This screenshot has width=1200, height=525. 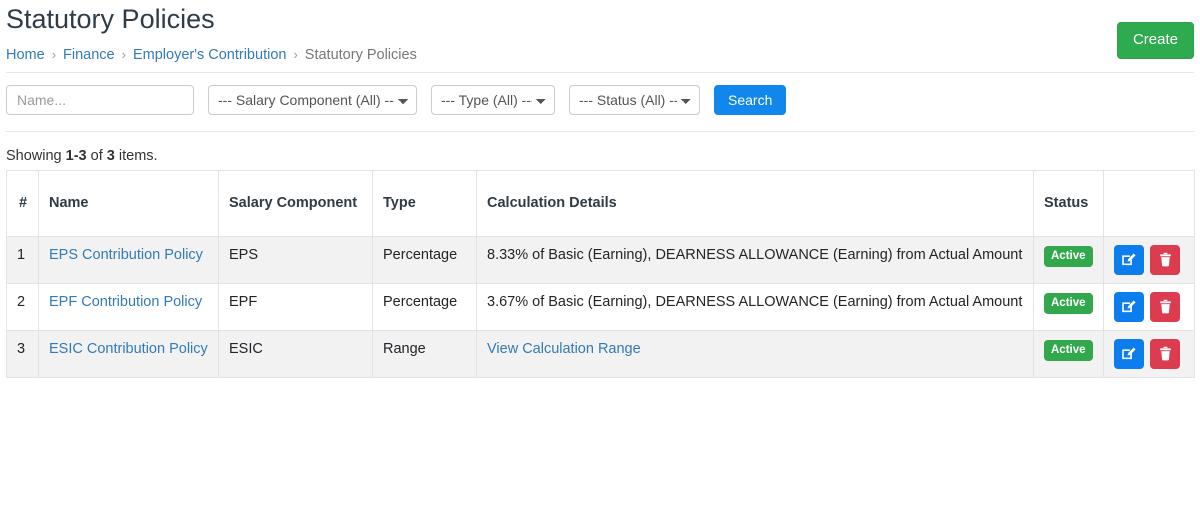 I want to click on column-header-name: Name, so click(x=128, y=203).